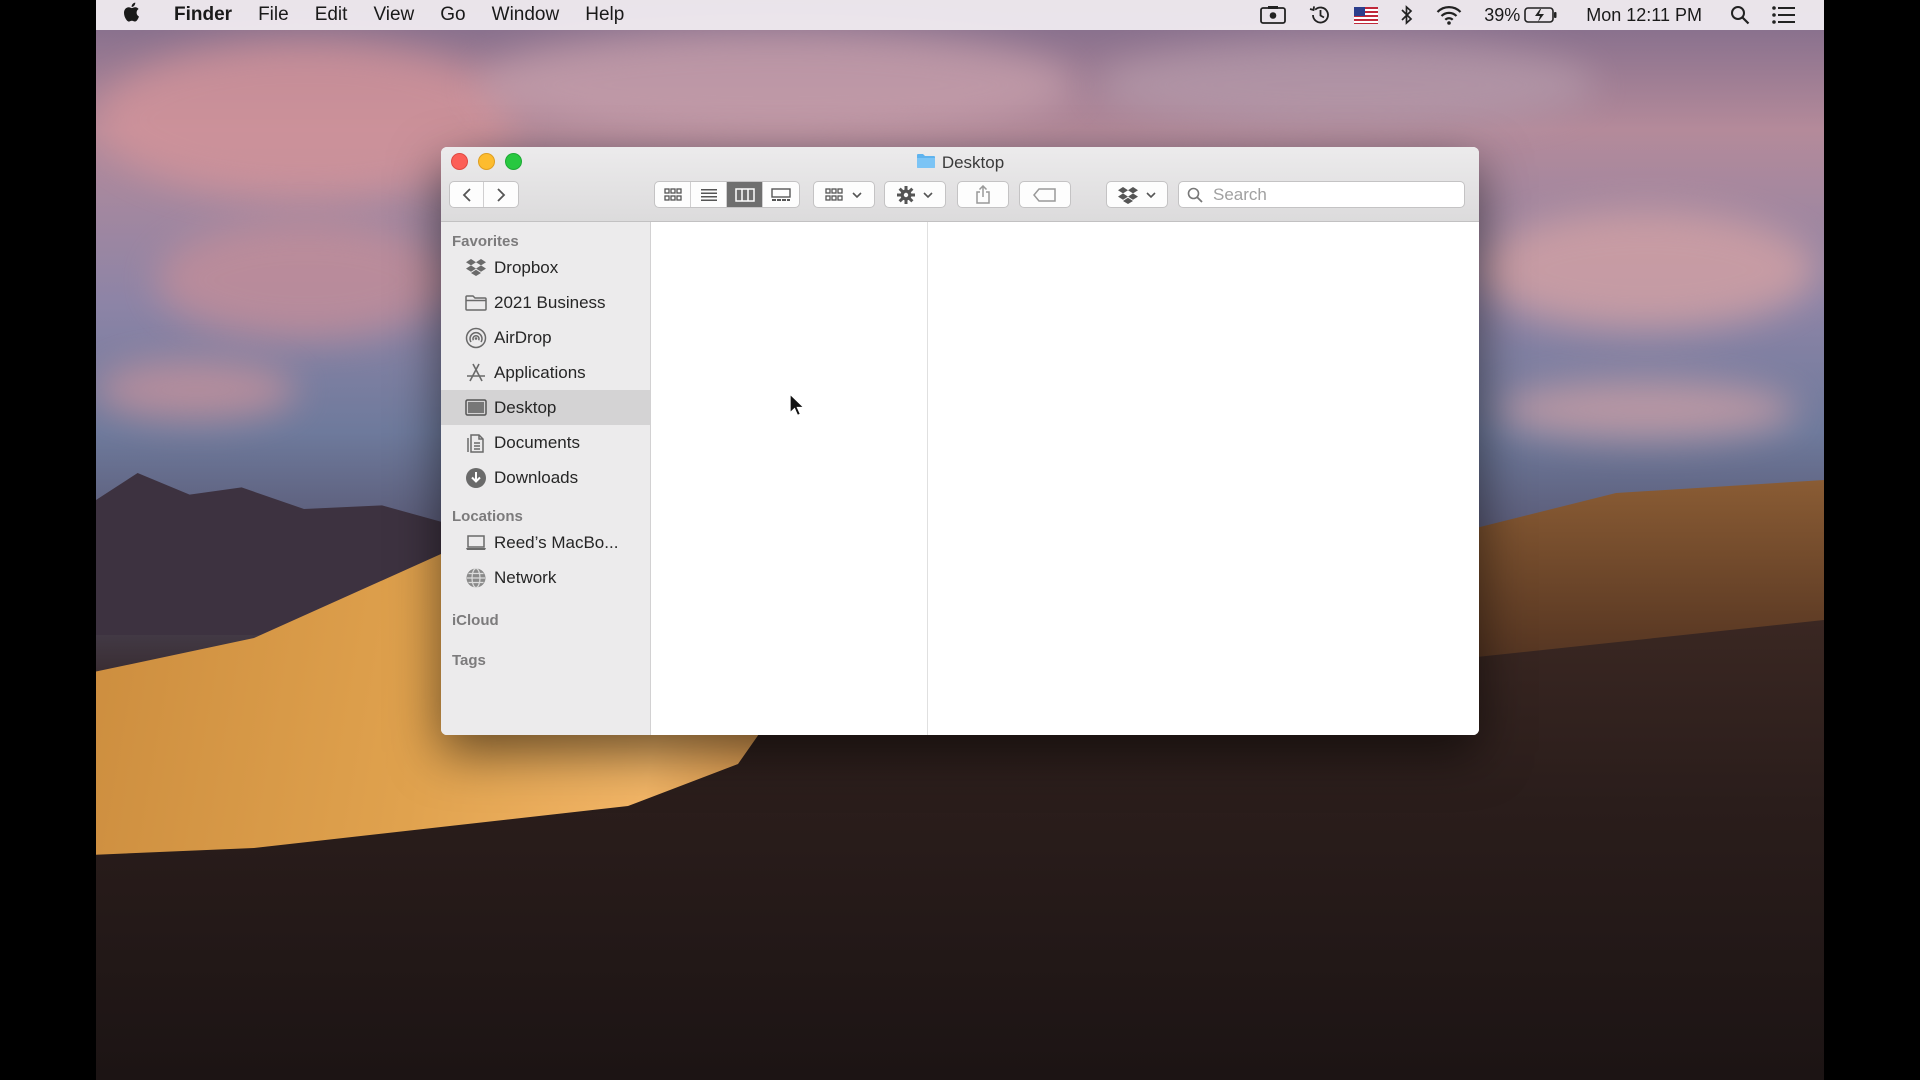 The image size is (1920, 1080). I want to click on share-icon, so click(983, 194).